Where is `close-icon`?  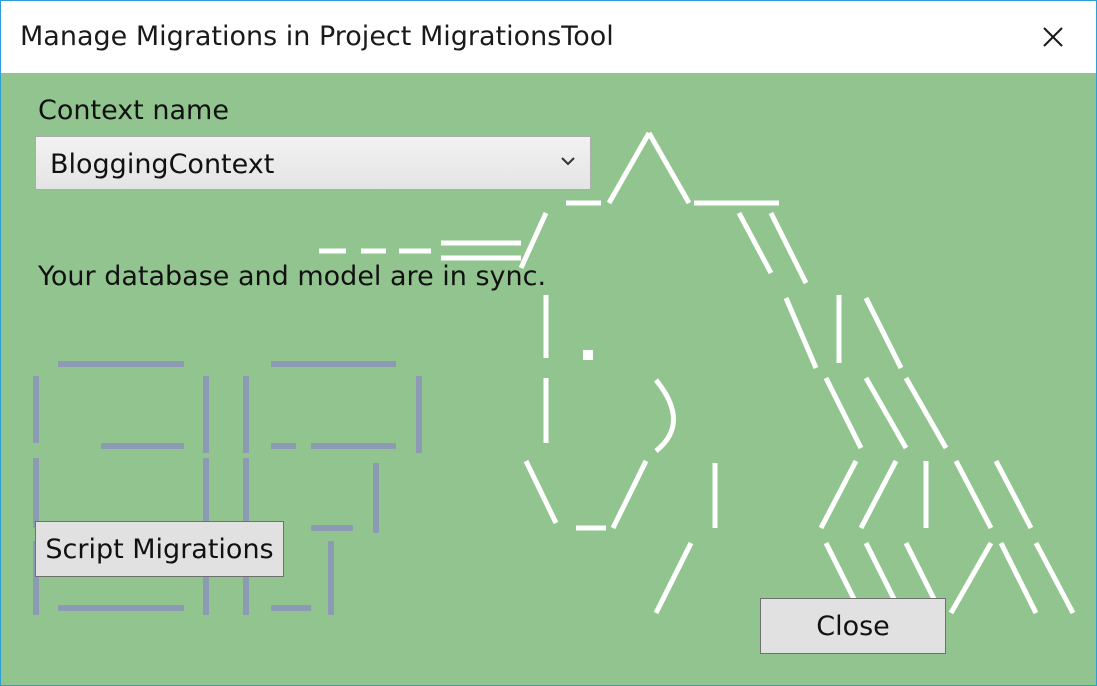
close-icon is located at coordinates (1053, 37).